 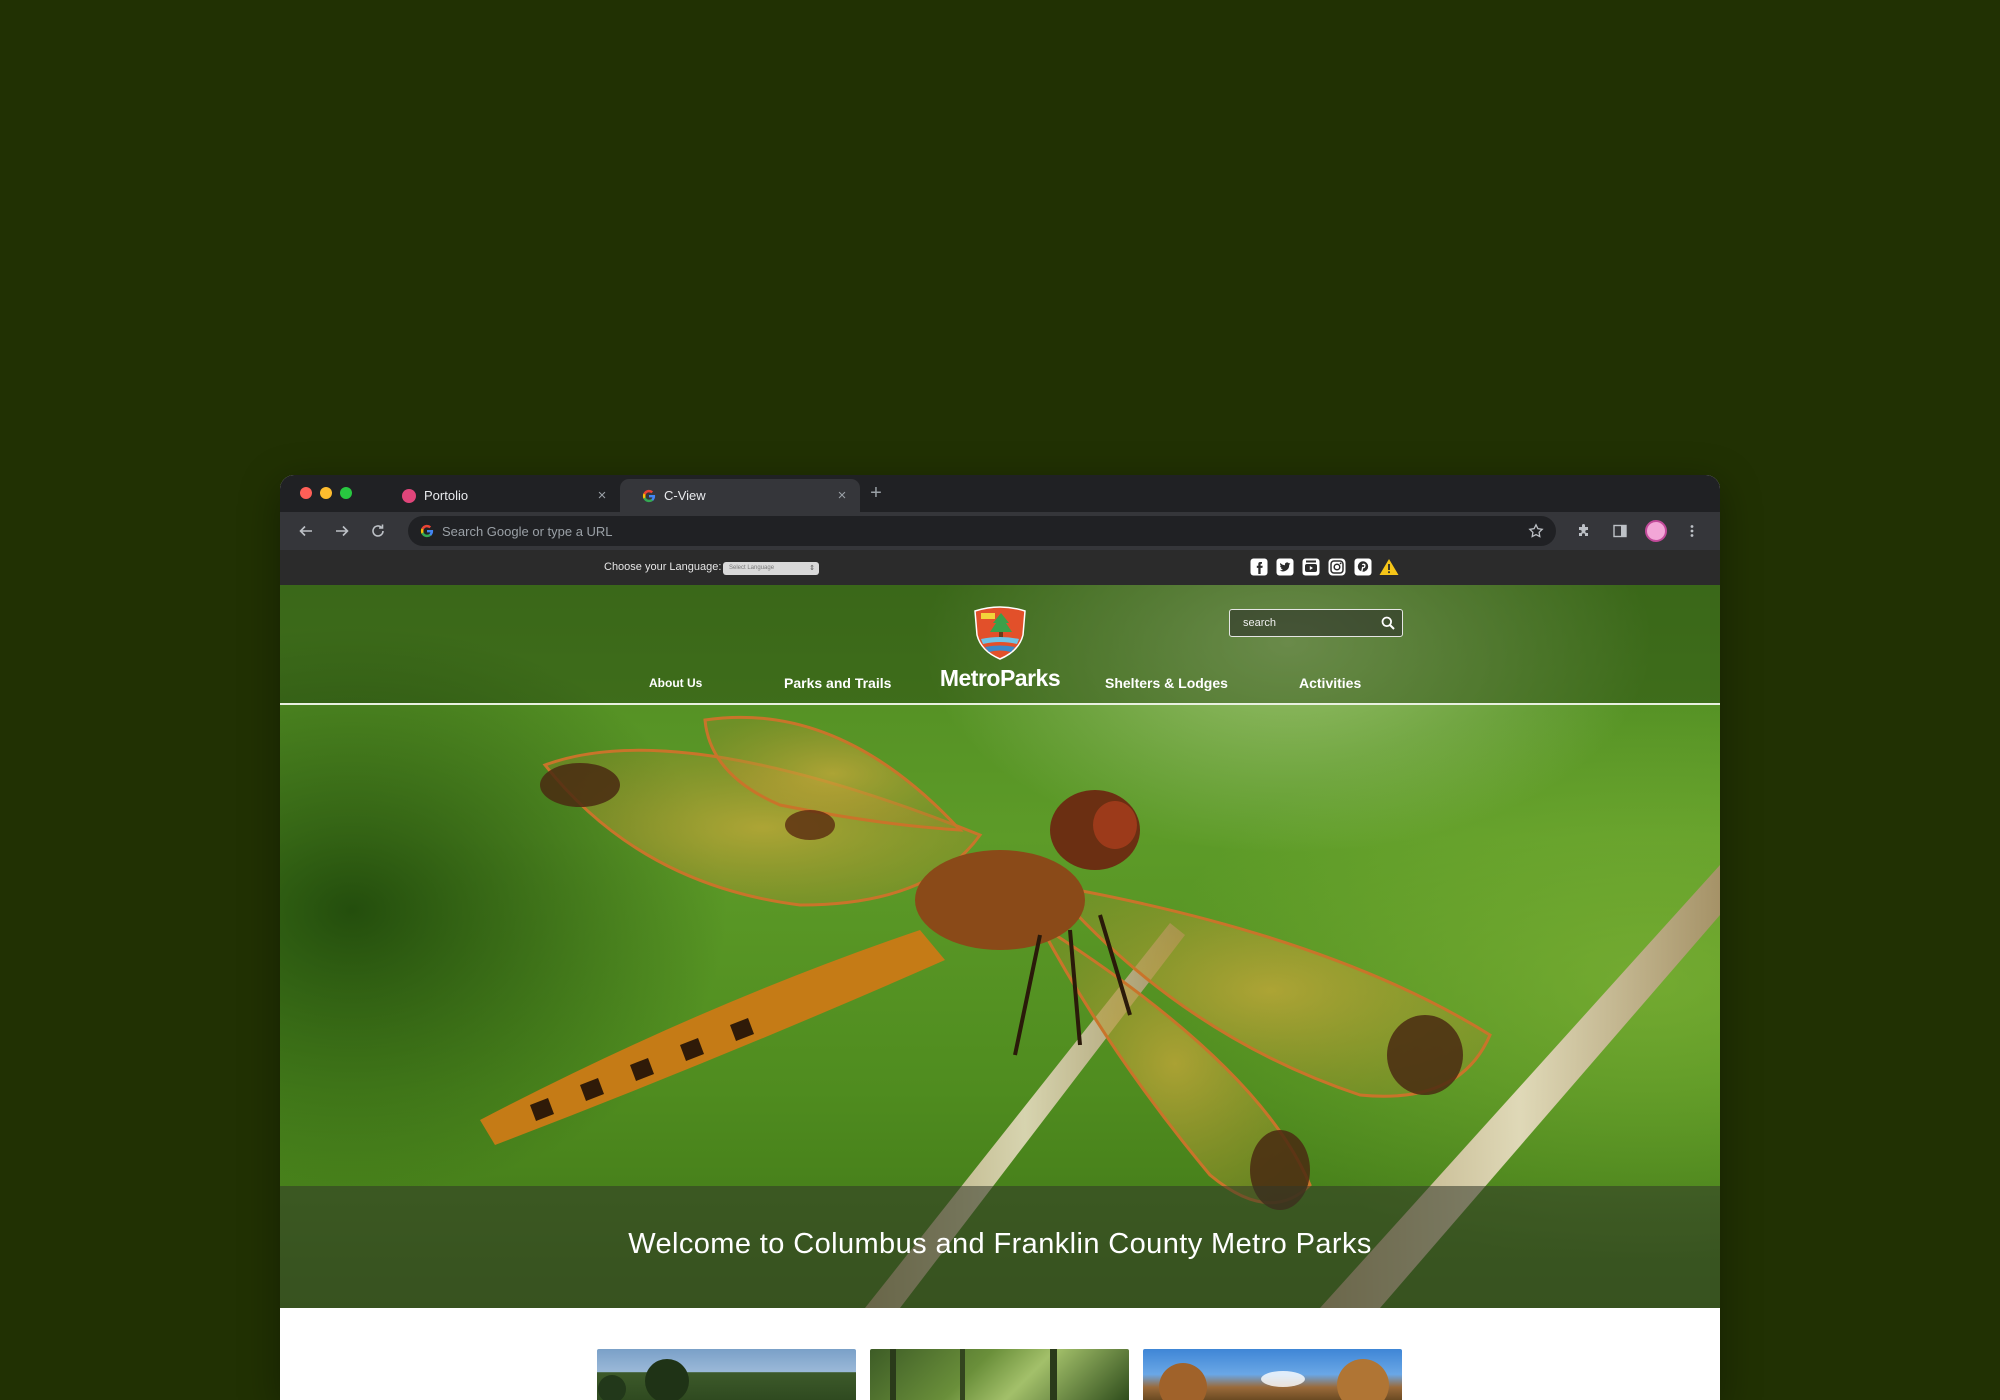 What do you see at coordinates (837, 683) in the screenshot?
I see `nav-parks-and-trails: Parks and Trails` at bounding box center [837, 683].